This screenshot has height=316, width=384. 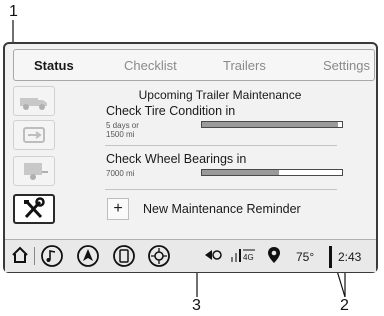 I want to click on connectivity-indicator, so click(x=213, y=255).